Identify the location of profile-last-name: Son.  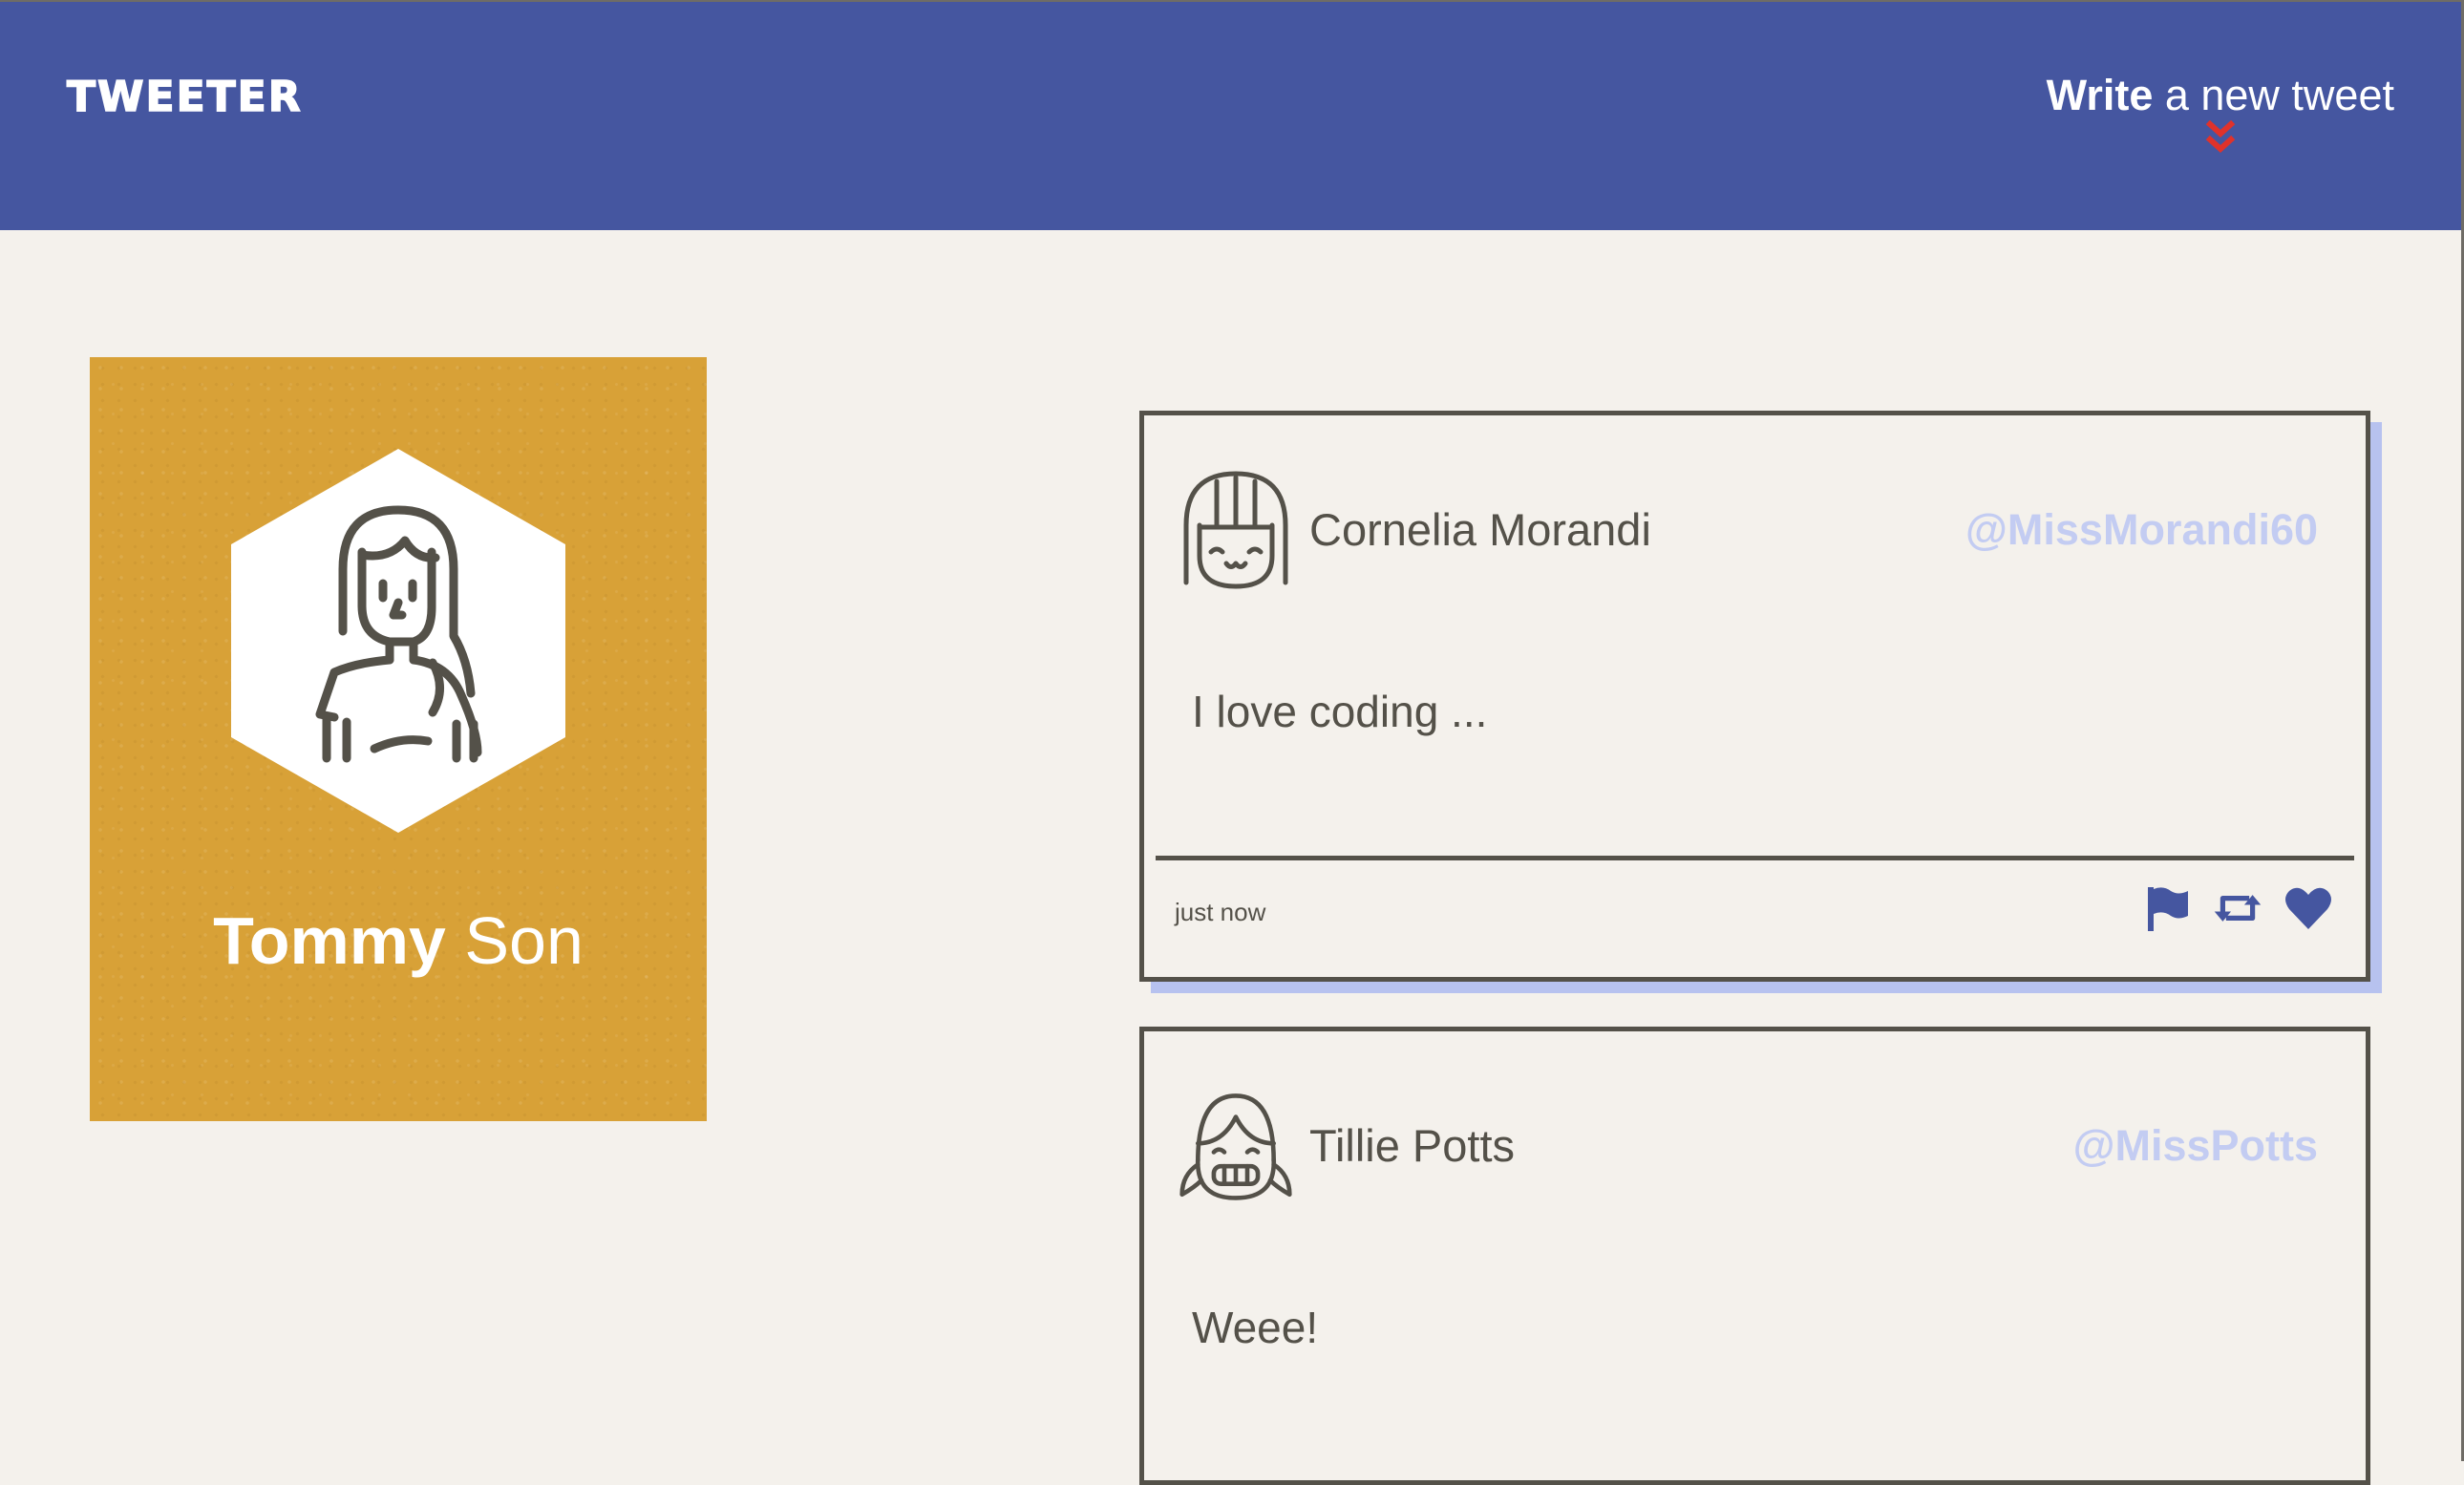
(514, 940).